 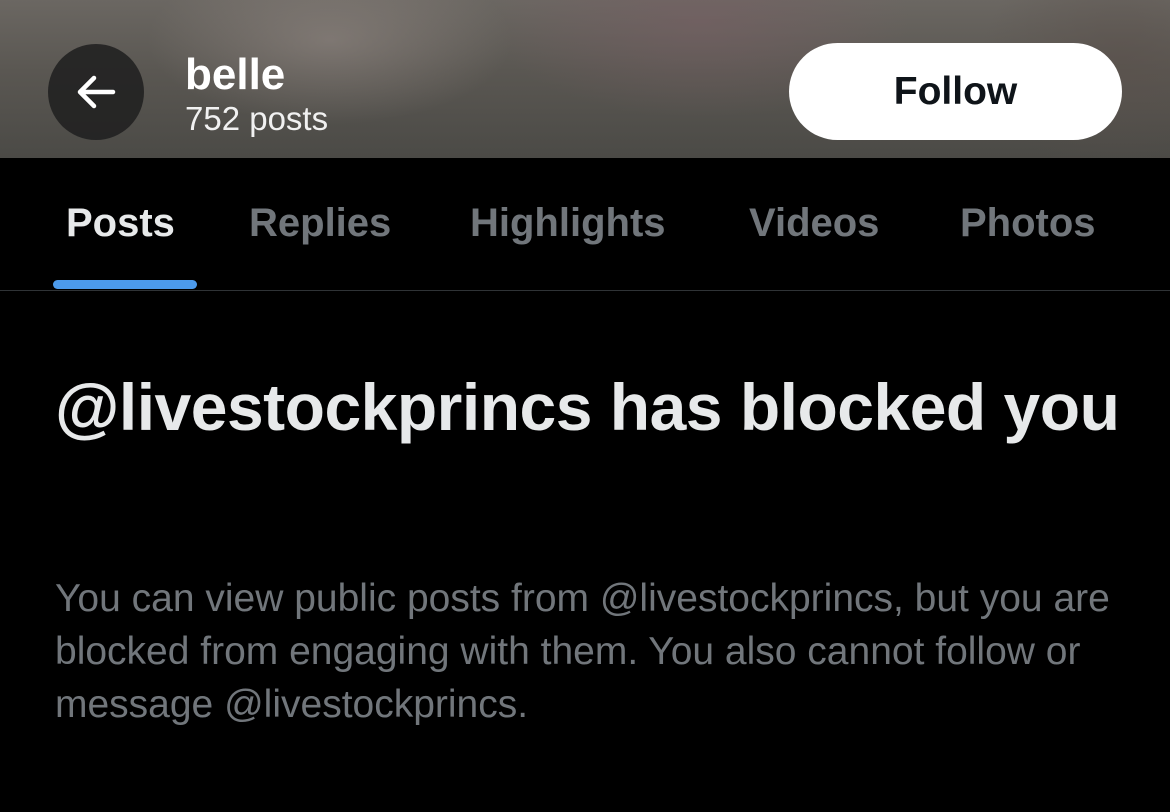 I want to click on active-tab-indicator, so click(x=125, y=284).